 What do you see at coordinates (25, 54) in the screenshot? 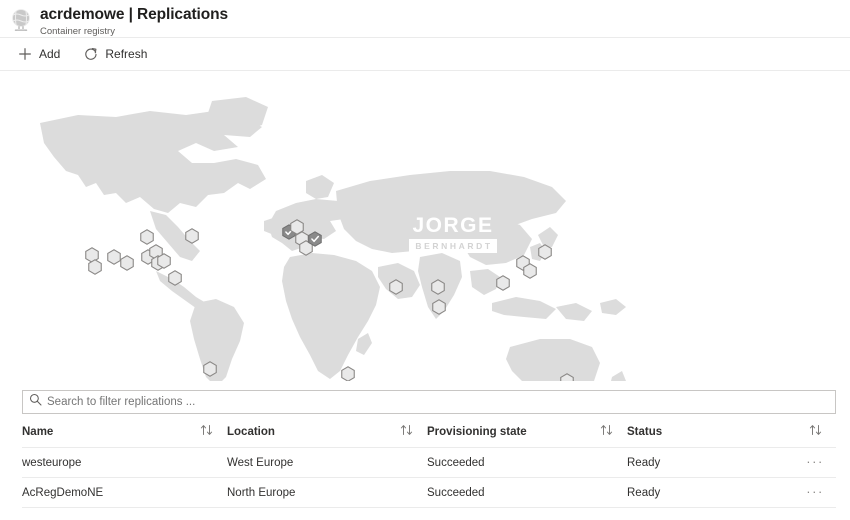
I see `plus-icon` at bounding box center [25, 54].